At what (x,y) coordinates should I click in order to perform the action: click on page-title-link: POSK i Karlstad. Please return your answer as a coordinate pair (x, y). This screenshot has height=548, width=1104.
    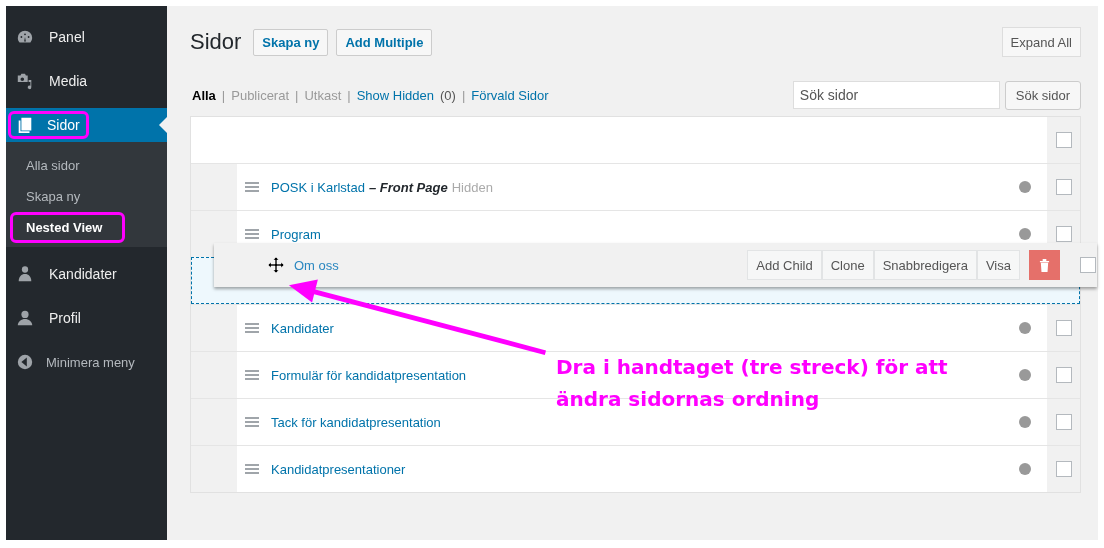
    Looking at the image, I should click on (318, 187).